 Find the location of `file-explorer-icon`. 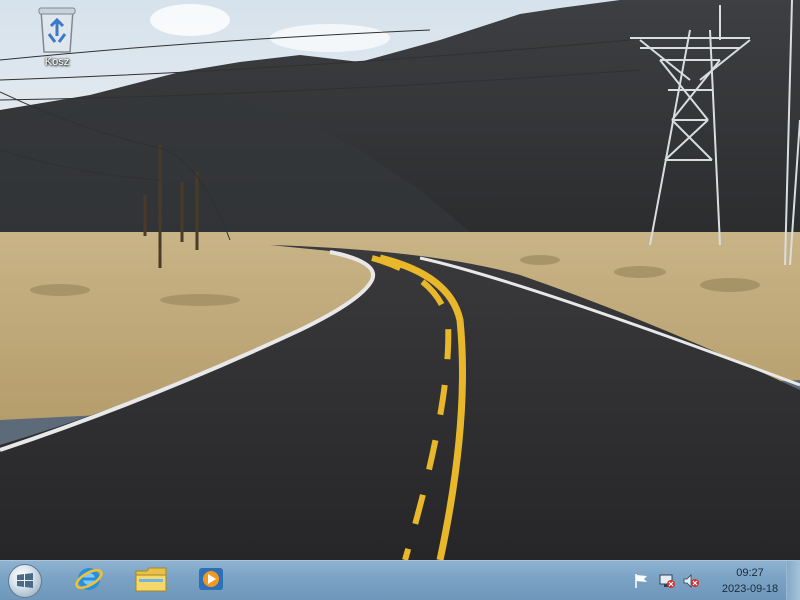

file-explorer-icon is located at coordinates (151, 581).